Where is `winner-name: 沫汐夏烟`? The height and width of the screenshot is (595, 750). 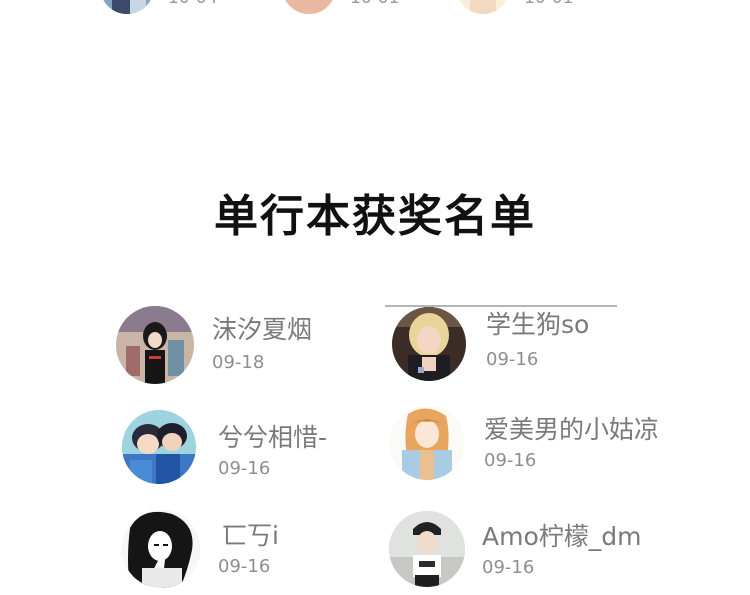
winner-name: 沫汐夏烟 is located at coordinates (262, 329).